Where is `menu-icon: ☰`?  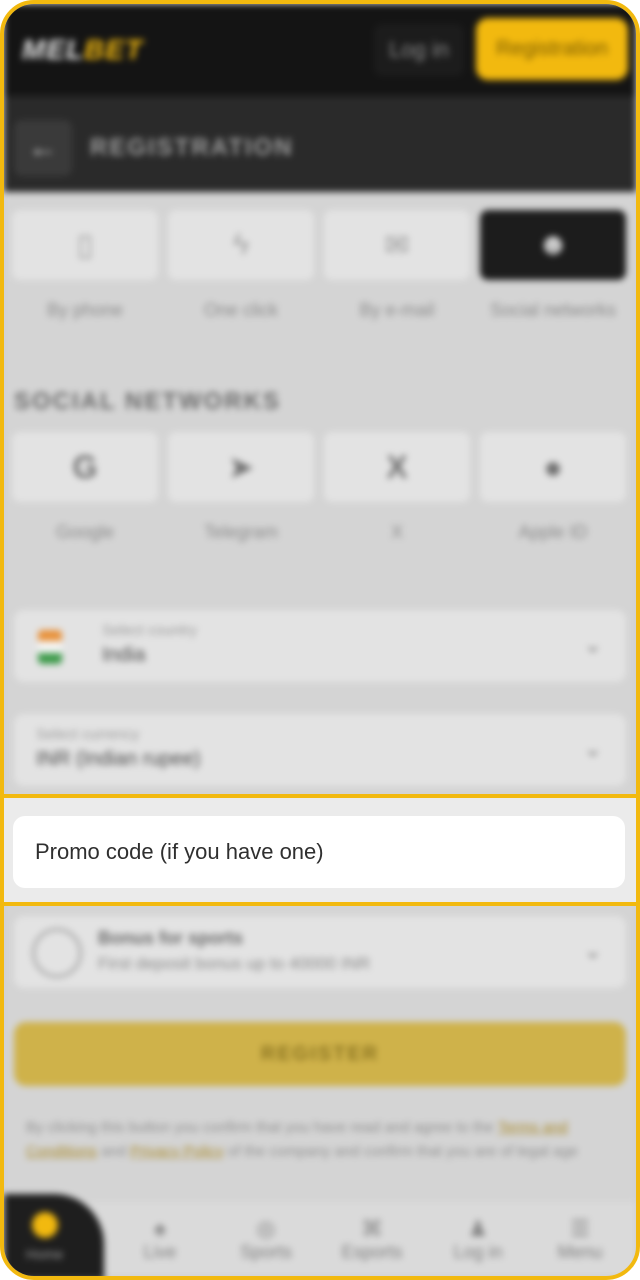 menu-icon: ☰ is located at coordinates (580, 1228).